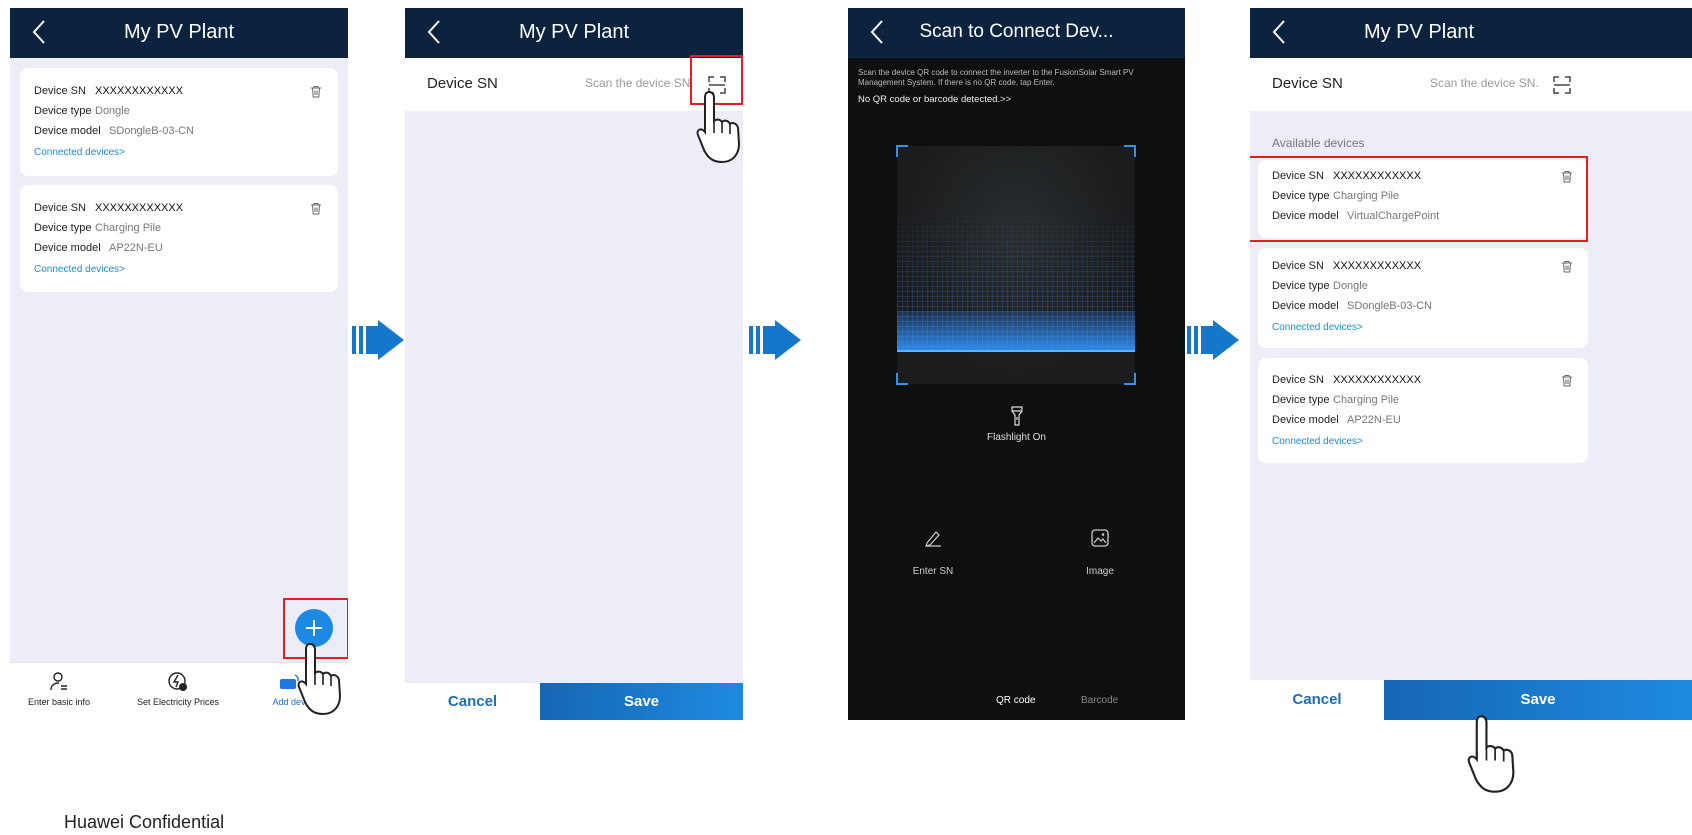 Image resolution: width=1692 pixels, height=835 pixels. What do you see at coordinates (1100, 552) in the screenshot?
I see `image-button: Image` at bounding box center [1100, 552].